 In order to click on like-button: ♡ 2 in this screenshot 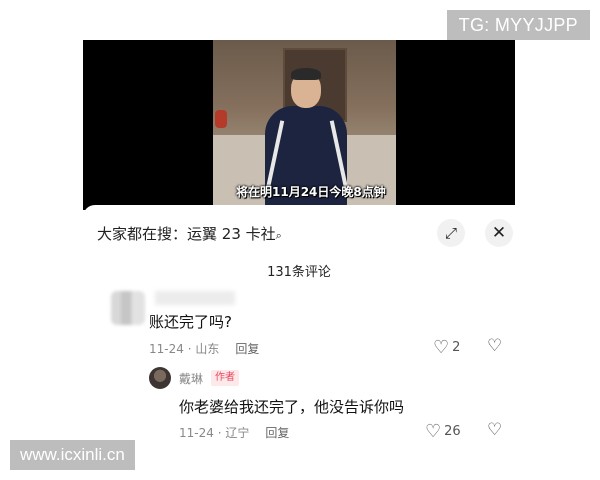, I will do `click(446, 347)`.